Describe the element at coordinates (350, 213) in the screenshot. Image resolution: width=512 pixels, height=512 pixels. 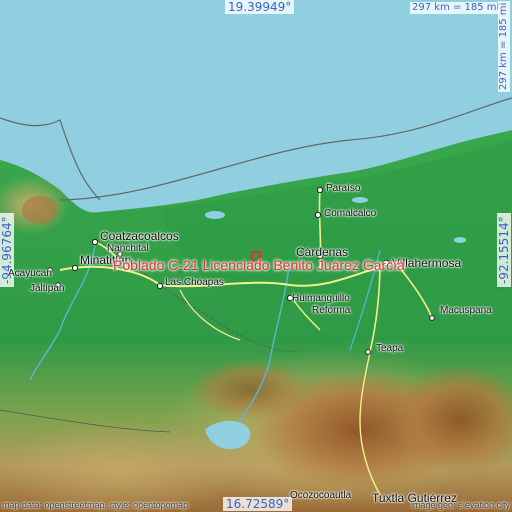
I see `label-comalcalco: Comalcalco` at that location.